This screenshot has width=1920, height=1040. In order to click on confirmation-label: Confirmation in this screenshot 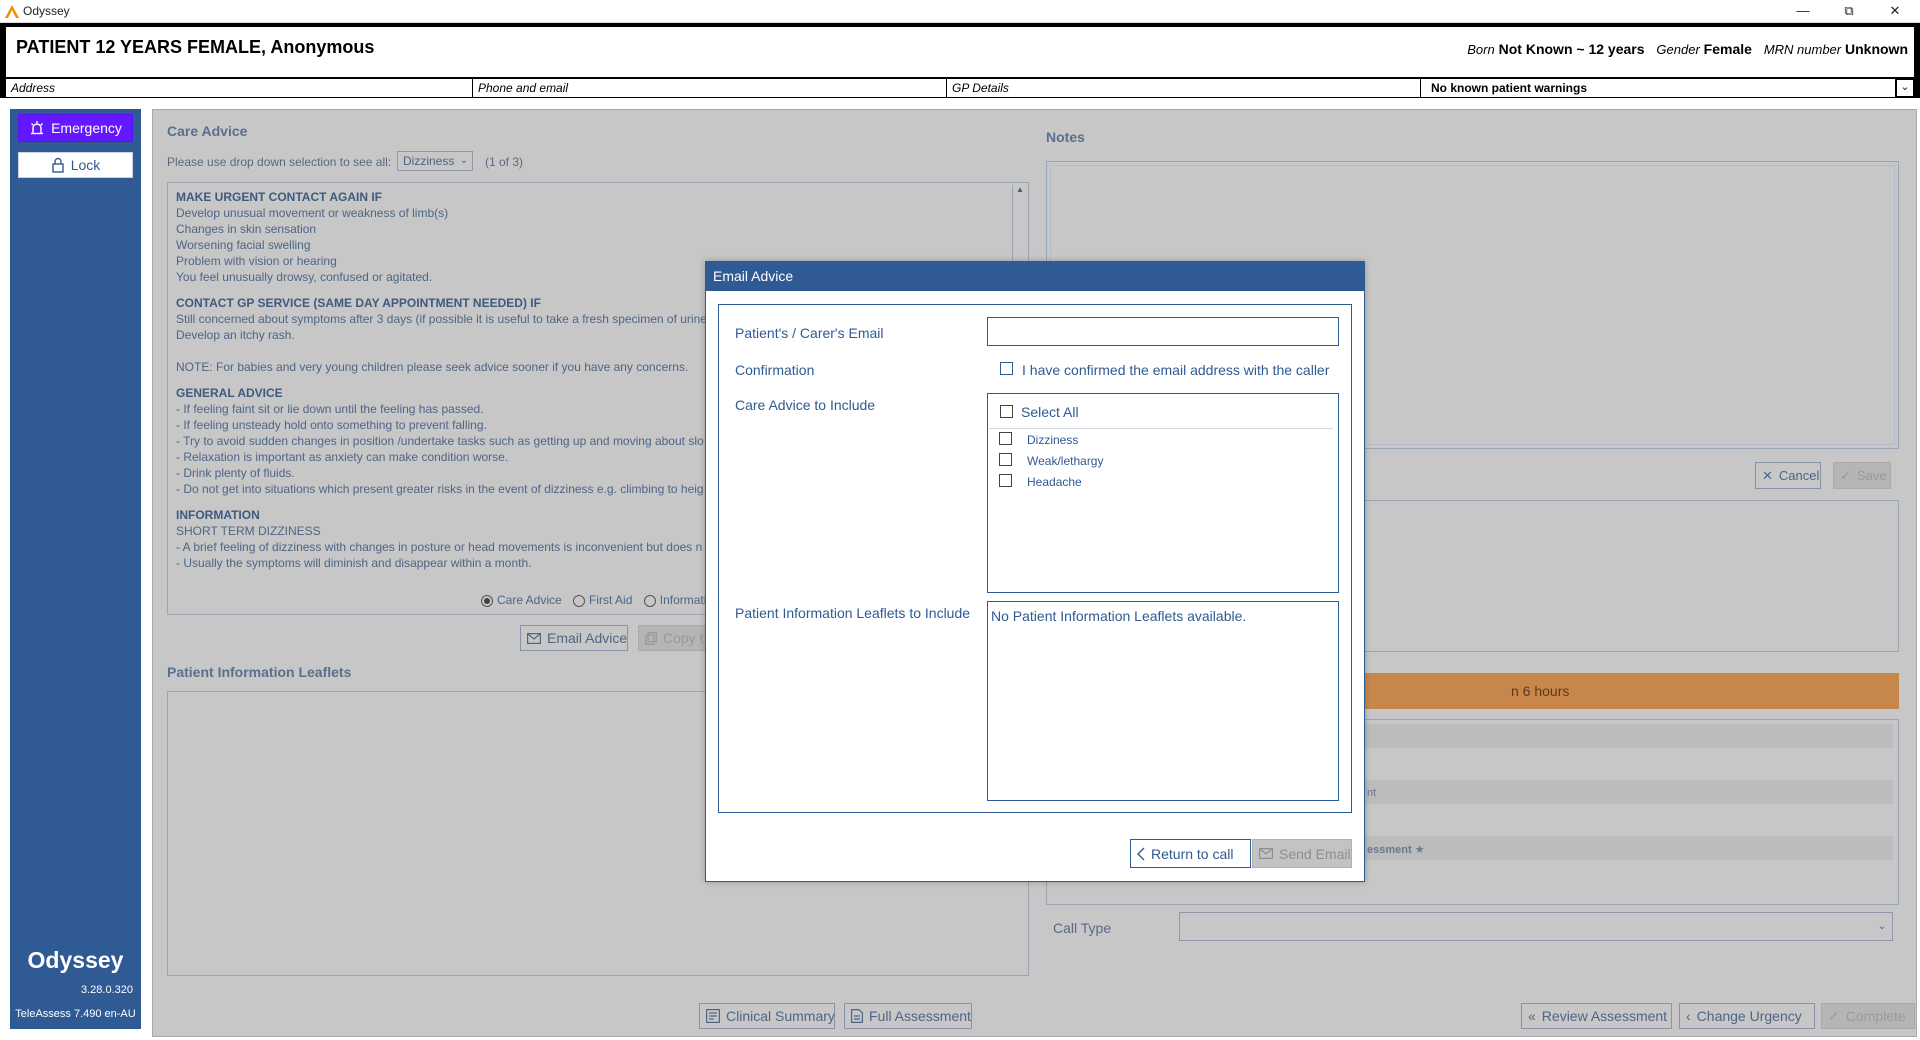, I will do `click(775, 370)`.